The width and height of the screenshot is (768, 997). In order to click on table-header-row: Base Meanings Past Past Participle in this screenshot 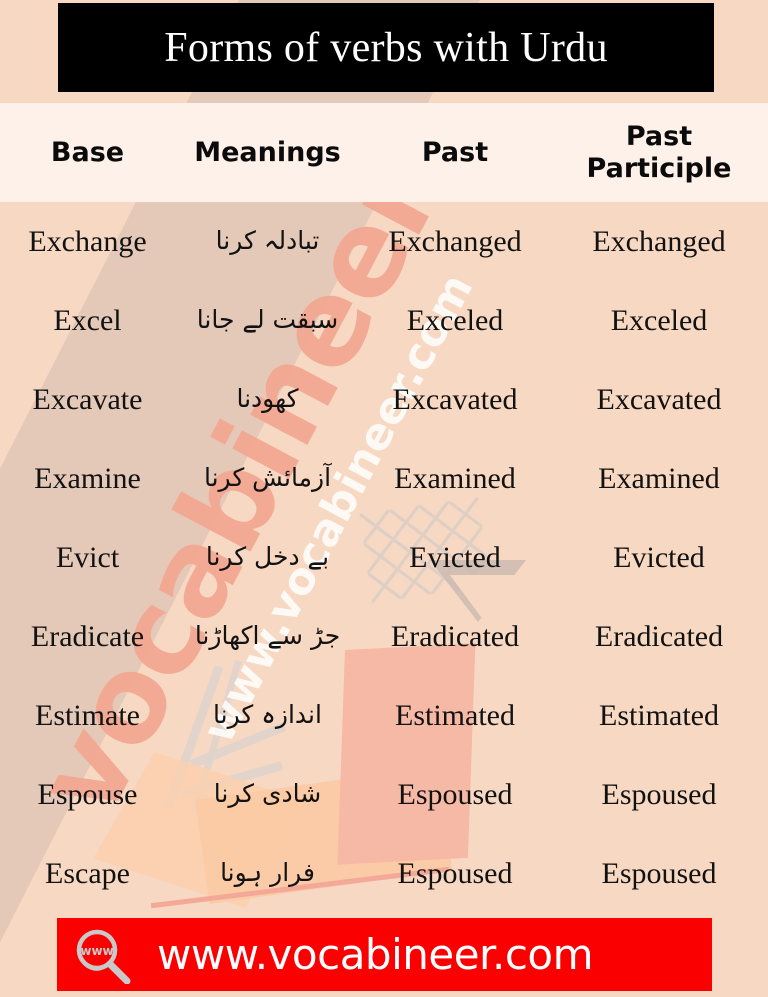, I will do `click(384, 152)`.